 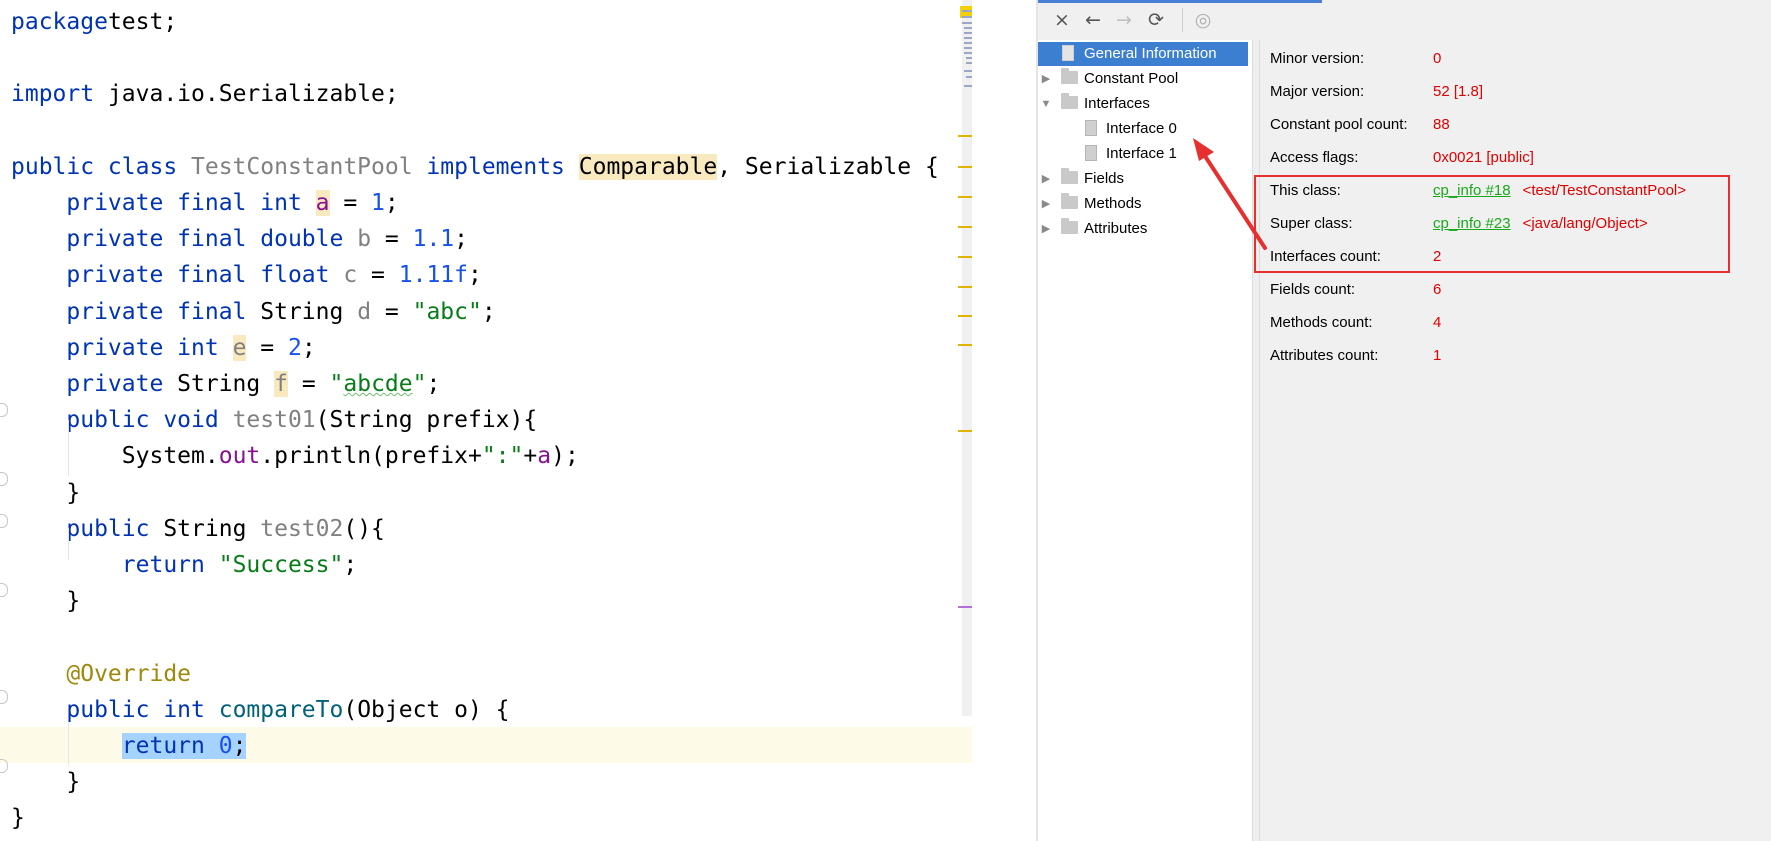 I want to click on tree-item-label: Attributes, so click(x=1116, y=228).